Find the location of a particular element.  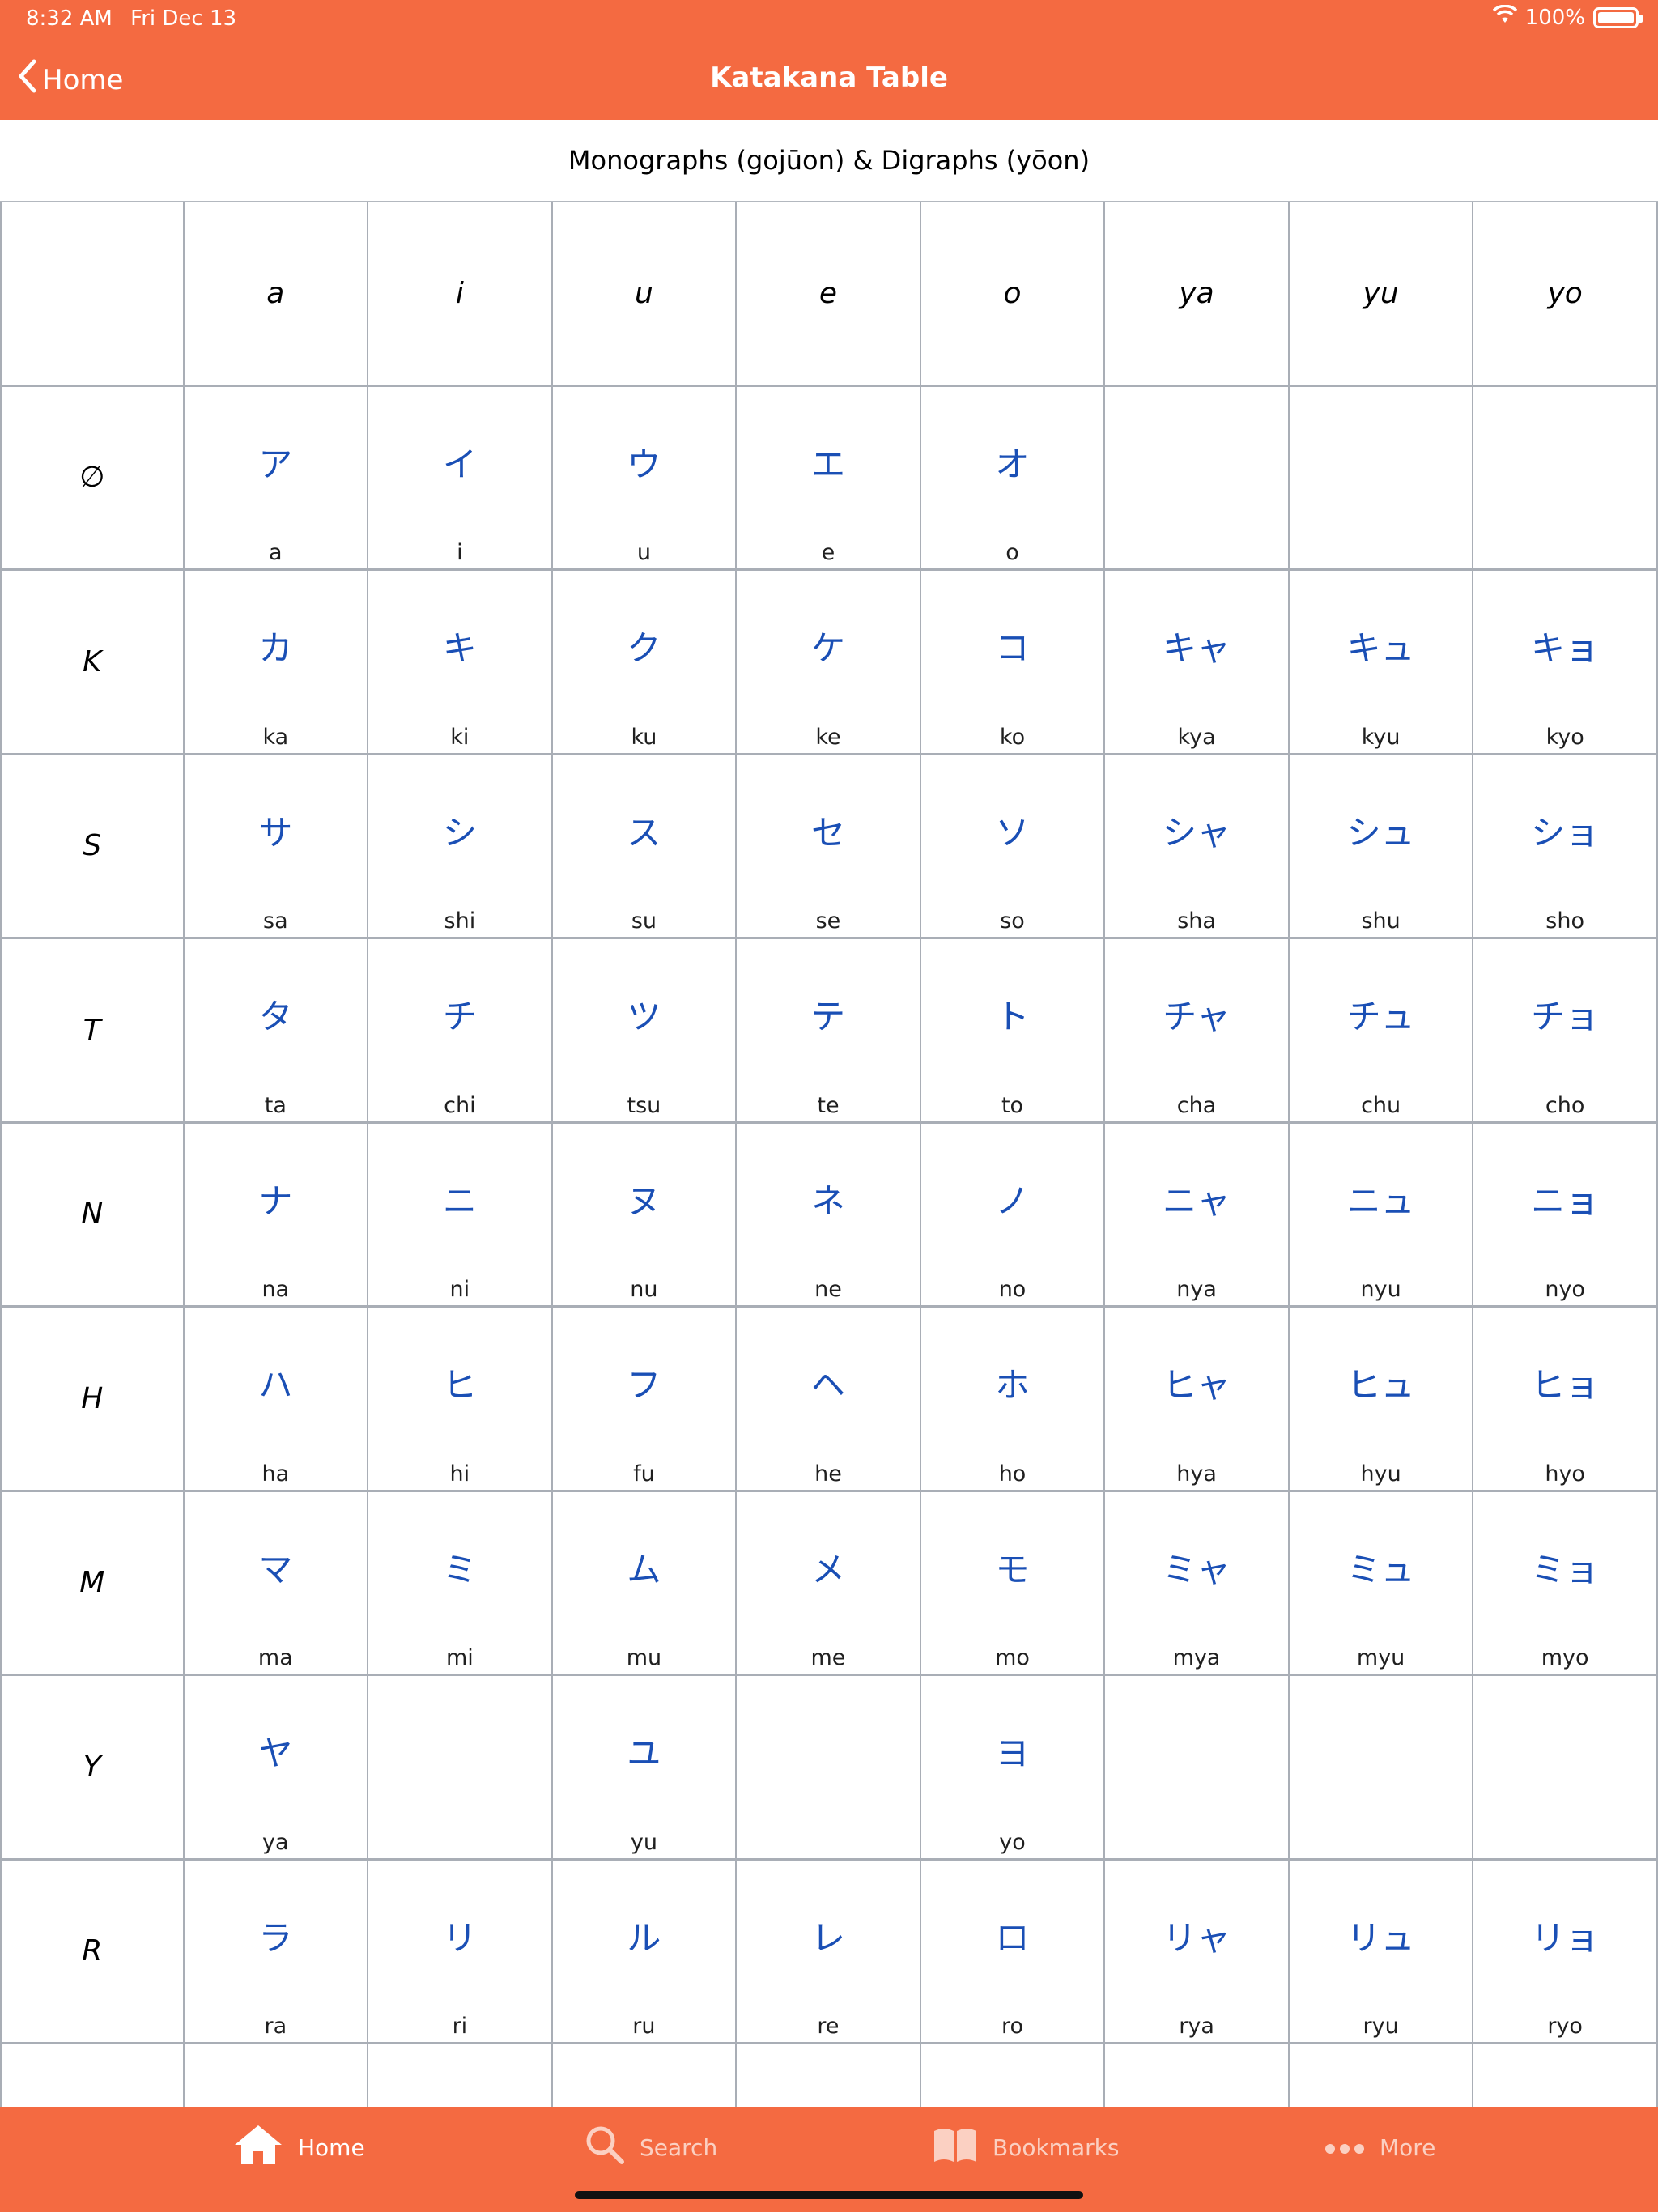

kana-cell: キ ki is located at coordinates (460, 663).